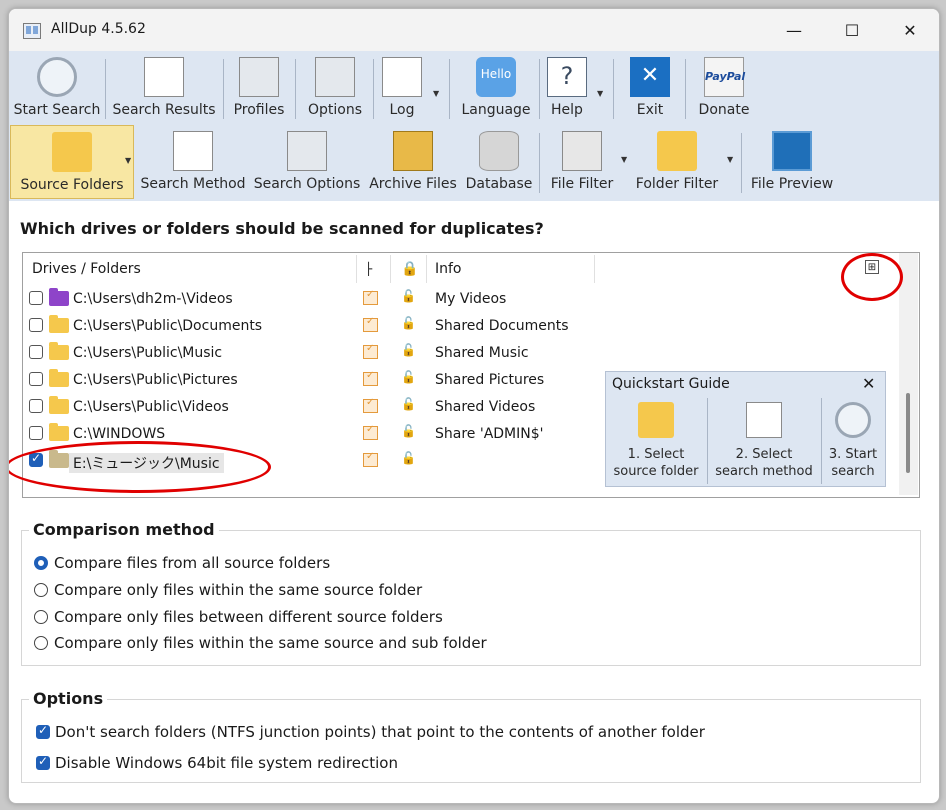 Image resolution: width=946 pixels, height=810 pixels. What do you see at coordinates (656, 441) in the screenshot?
I see `quickstart-select-source-button: 1. Select source folder` at bounding box center [656, 441].